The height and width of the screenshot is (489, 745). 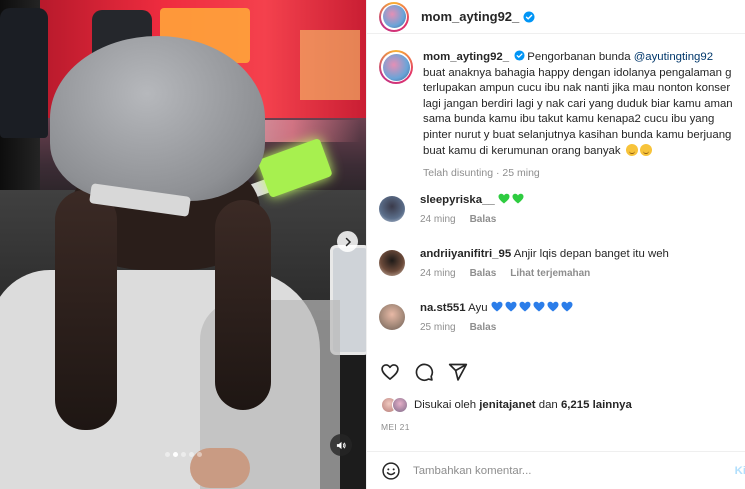 What do you see at coordinates (556, 17) in the screenshot?
I see `post-header: mom_ayting92_` at bounding box center [556, 17].